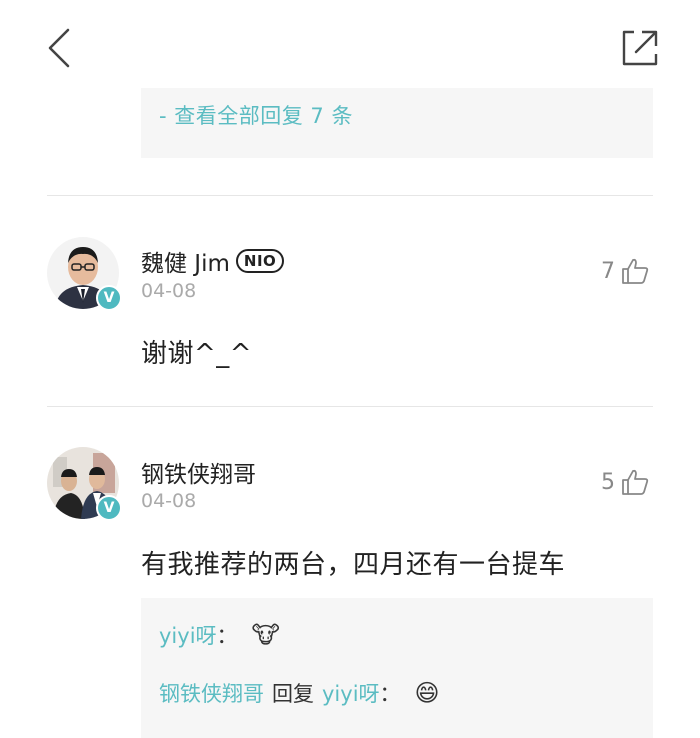 This screenshot has height=738, width=700. What do you see at coordinates (198, 472) in the screenshot?
I see `username: 钢铁侠翔哥` at bounding box center [198, 472].